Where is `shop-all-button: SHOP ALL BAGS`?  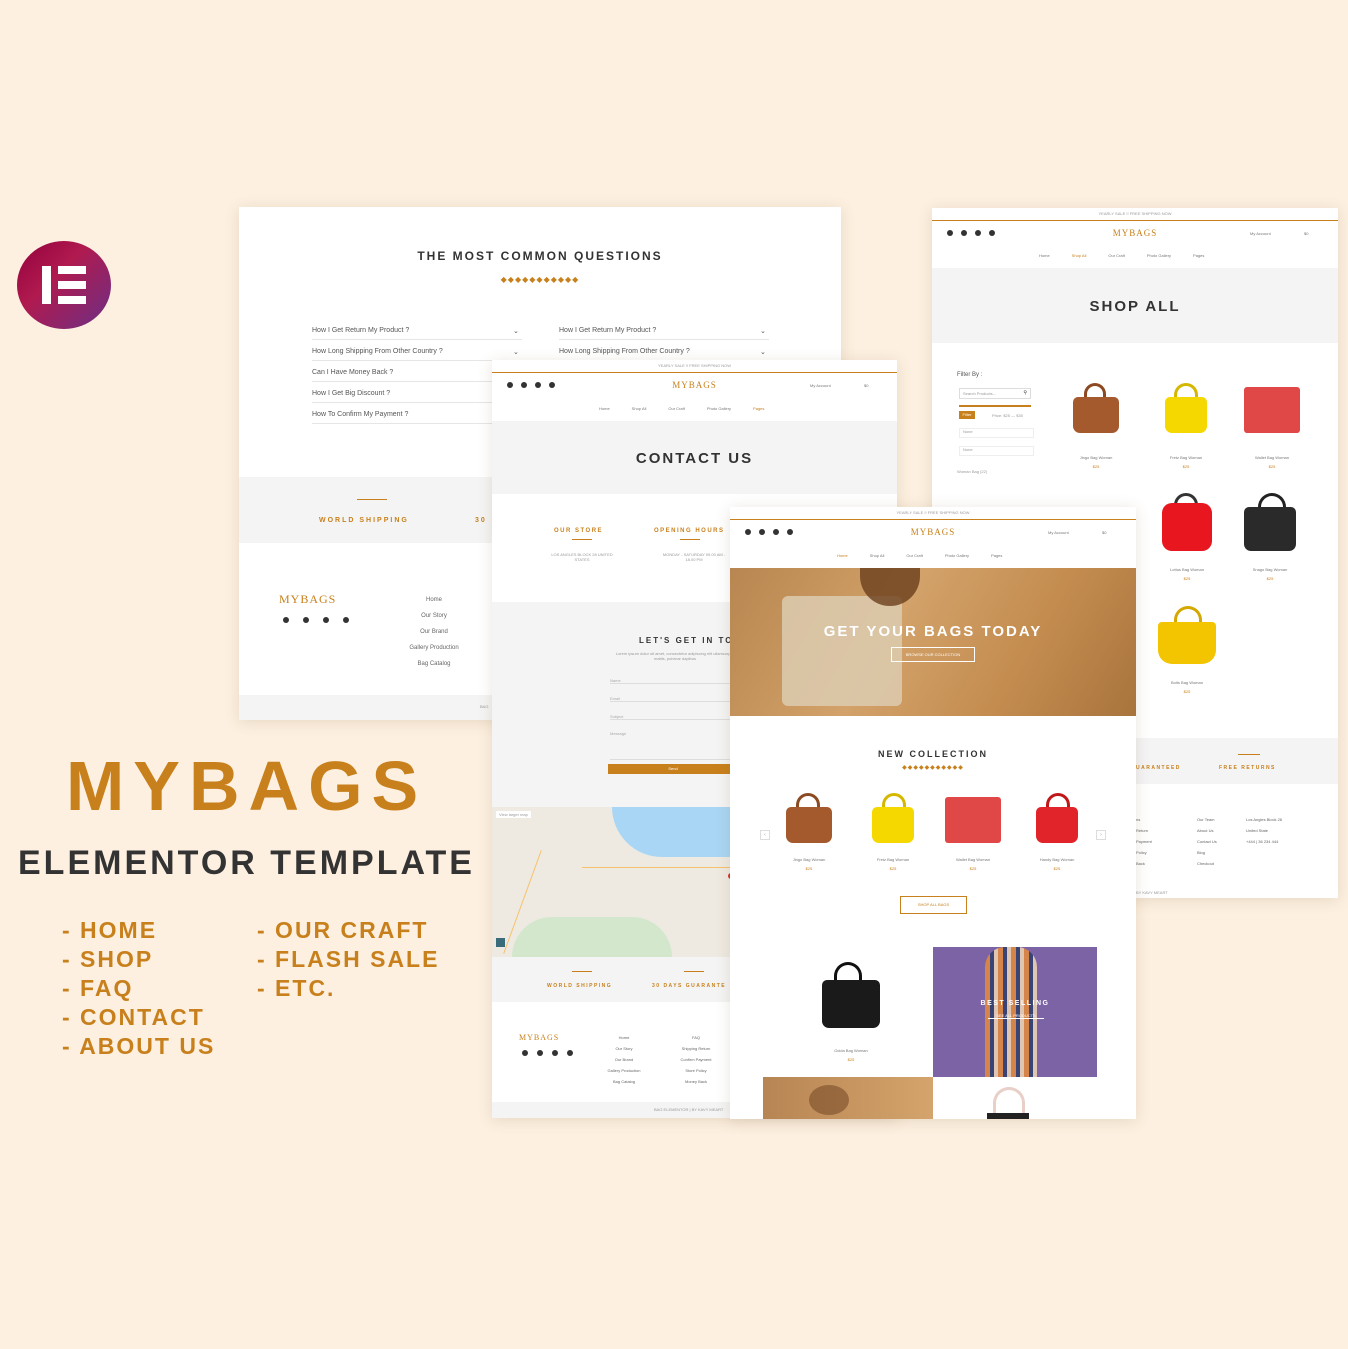
shop-all-button: SHOP ALL BAGS is located at coordinates (933, 905).